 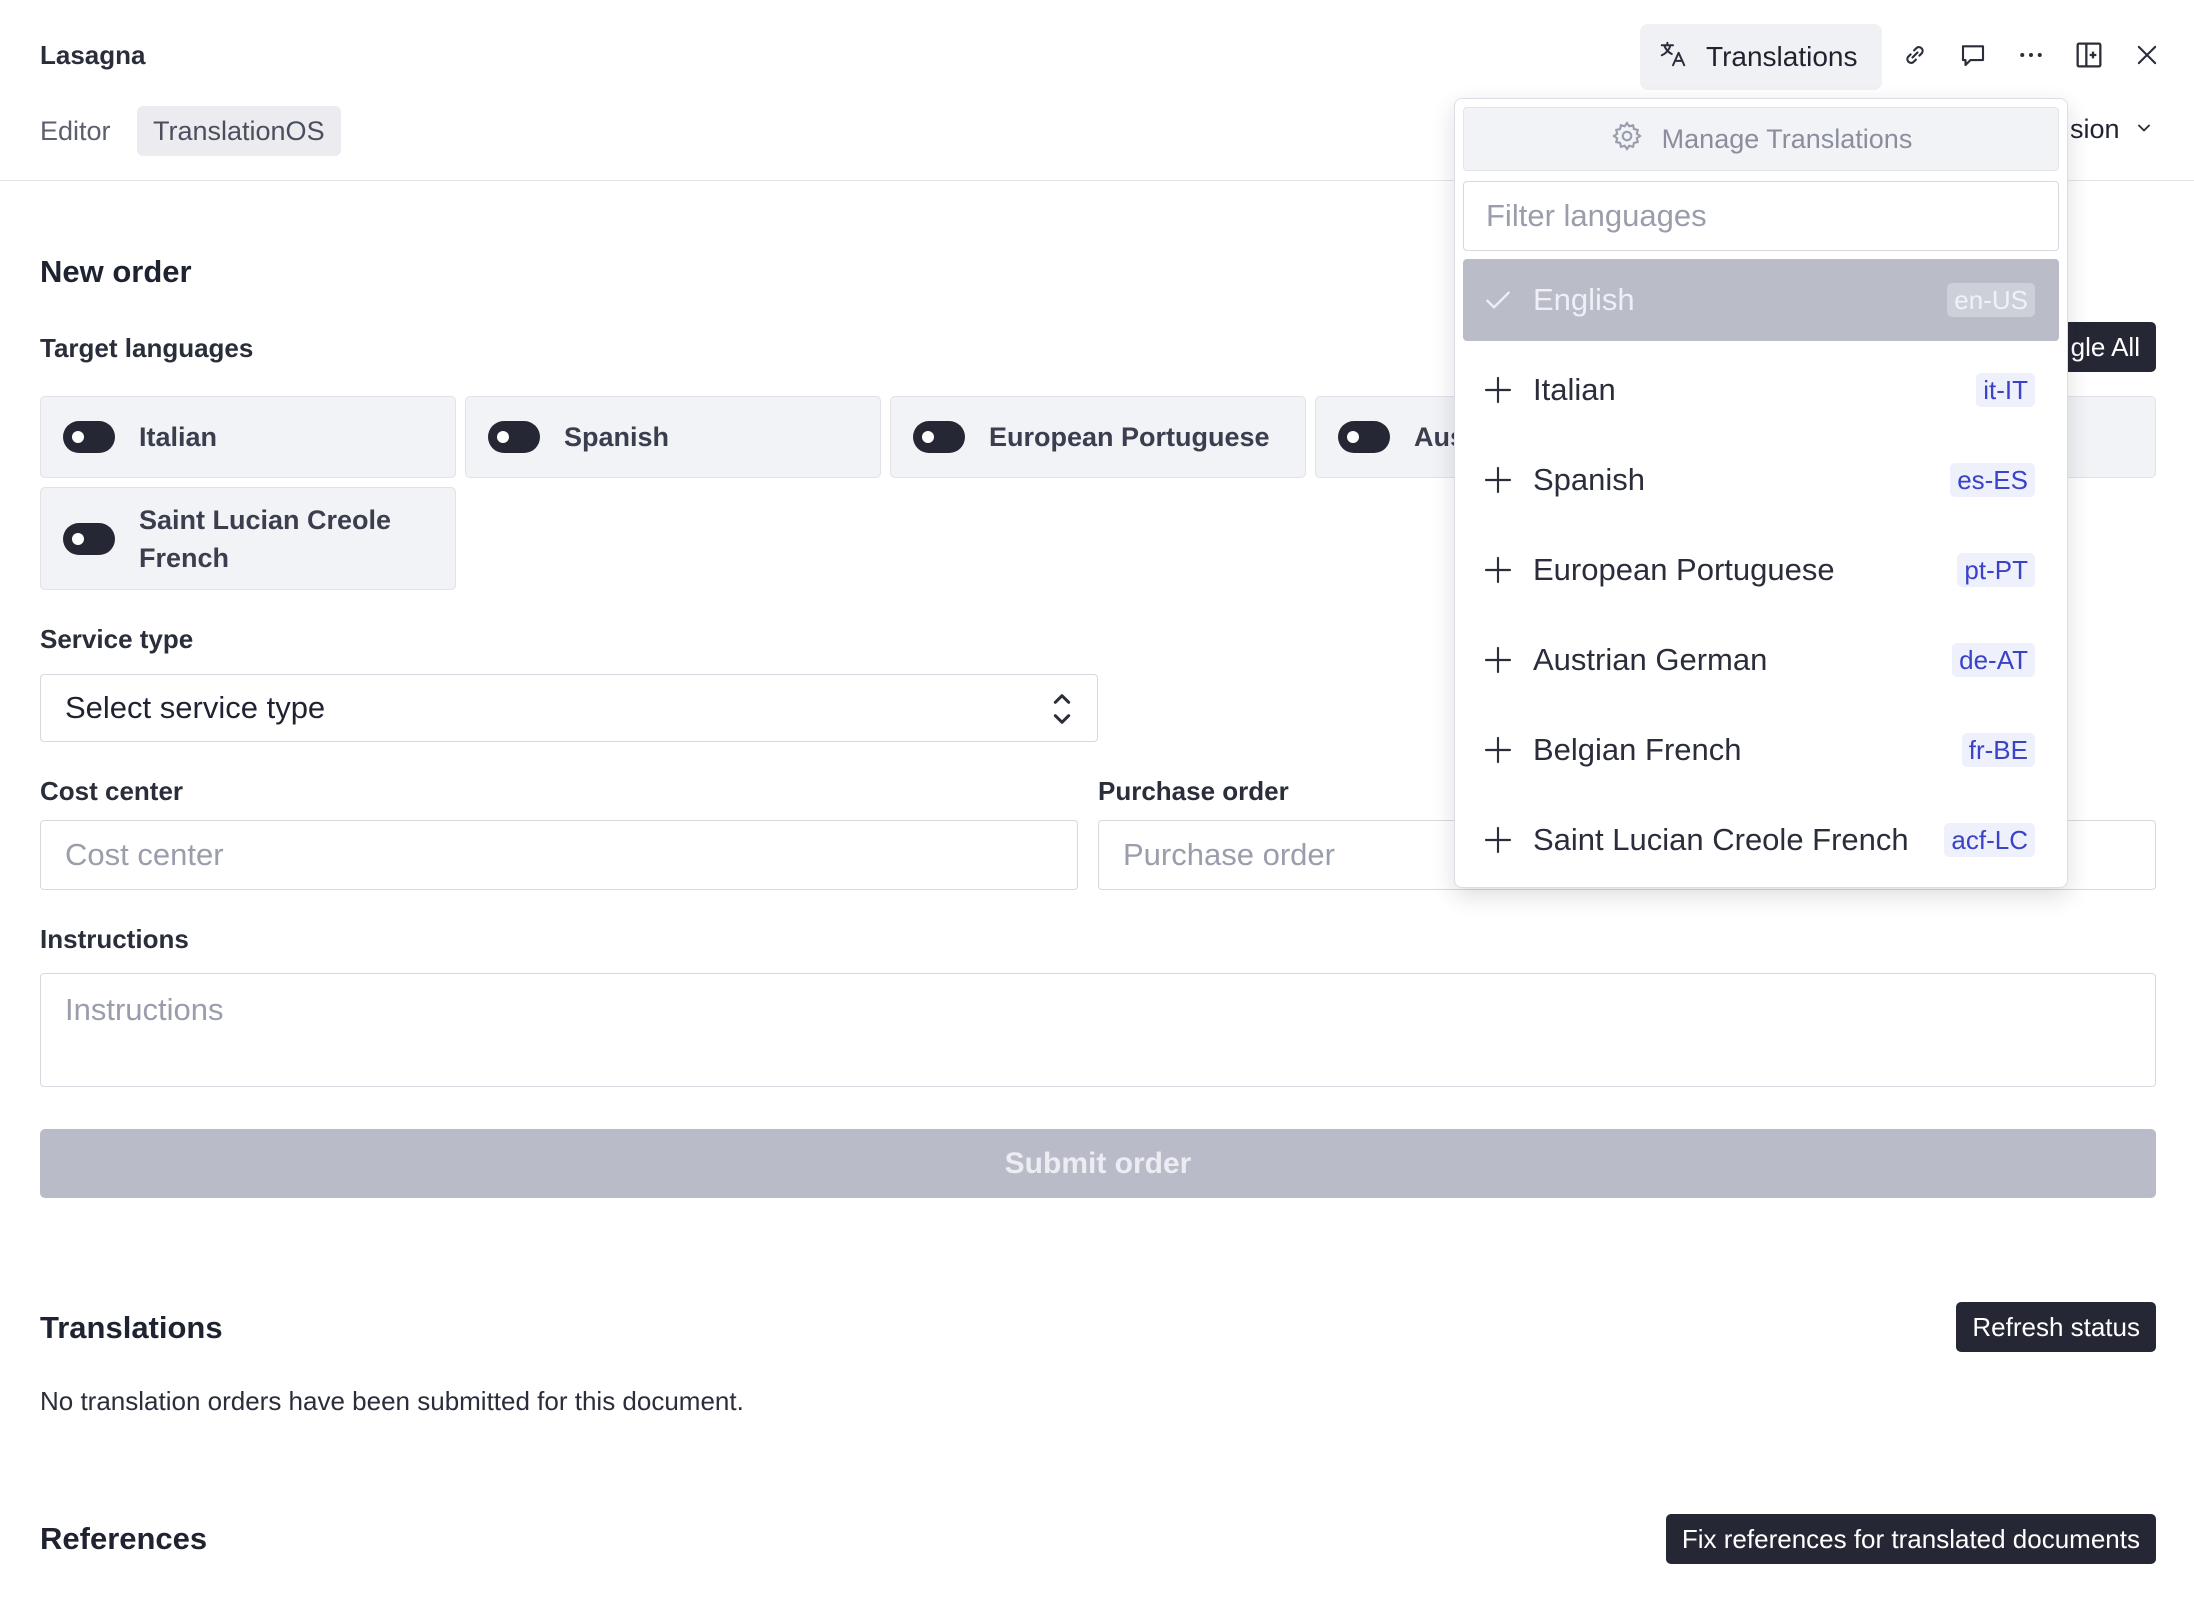 I want to click on split-pane-icon, so click(x=2089, y=55).